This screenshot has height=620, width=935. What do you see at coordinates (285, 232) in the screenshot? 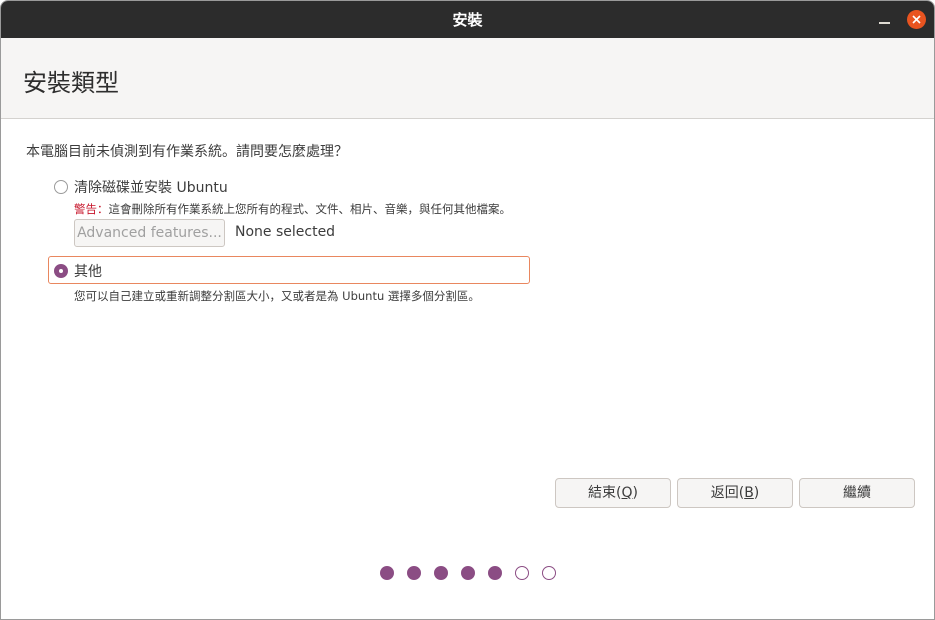
I see `advanced-features-status: None selected` at bounding box center [285, 232].